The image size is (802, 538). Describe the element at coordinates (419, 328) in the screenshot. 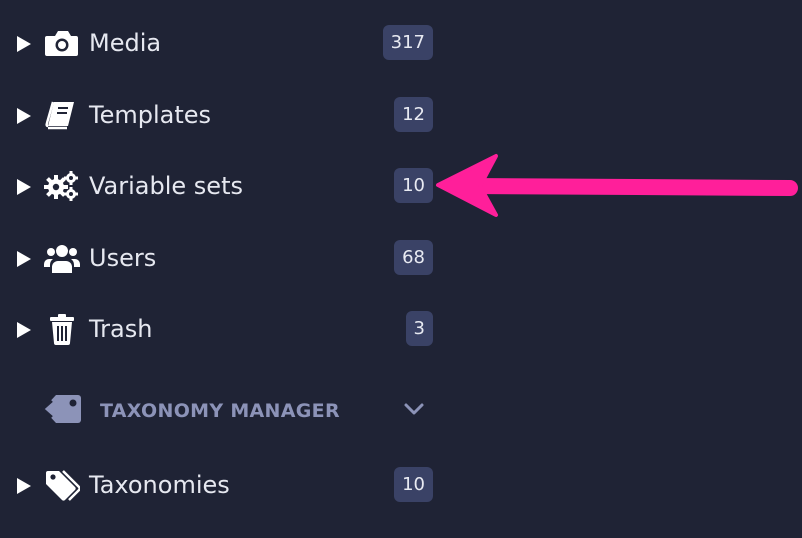

I see `count-badge: 3` at that location.